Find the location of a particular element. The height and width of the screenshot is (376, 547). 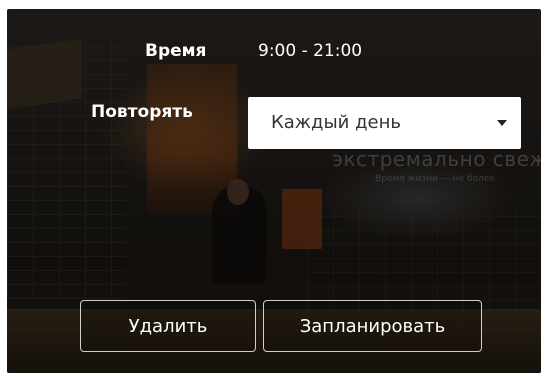

chevron-down-icon is located at coordinates (502, 123).